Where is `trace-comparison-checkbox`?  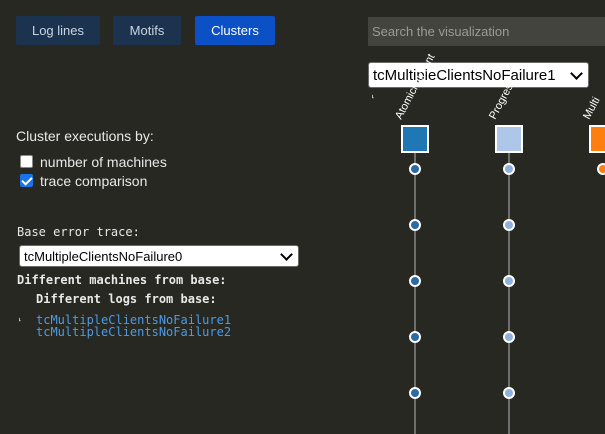
trace-comparison-checkbox is located at coordinates (26, 180).